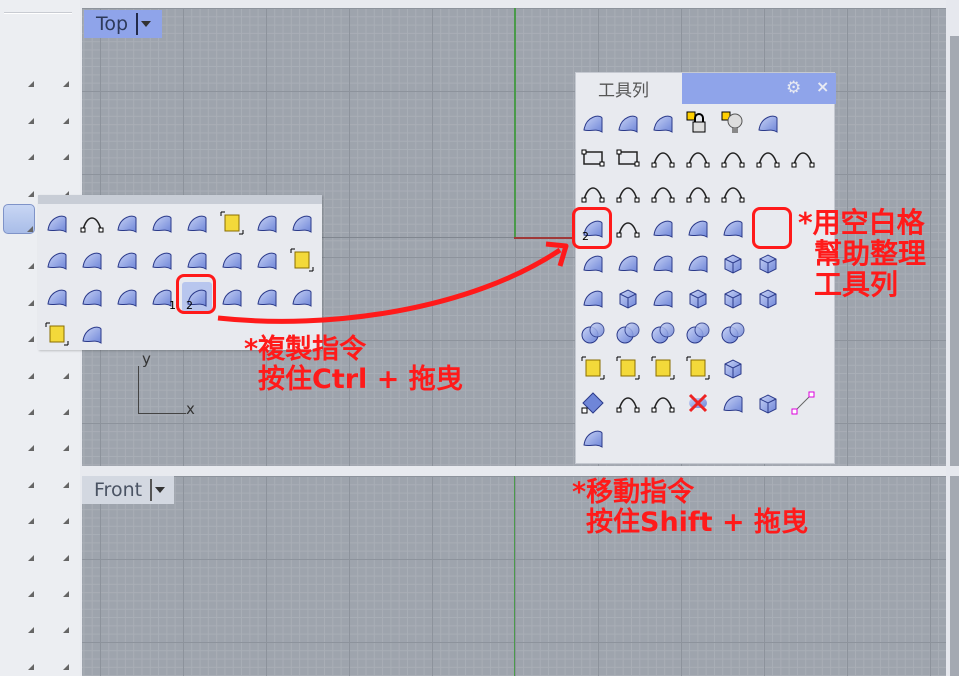 This screenshot has width=959, height=676. What do you see at coordinates (127, 297) in the screenshot?
I see `flyout-button-rail-revolve` at bounding box center [127, 297].